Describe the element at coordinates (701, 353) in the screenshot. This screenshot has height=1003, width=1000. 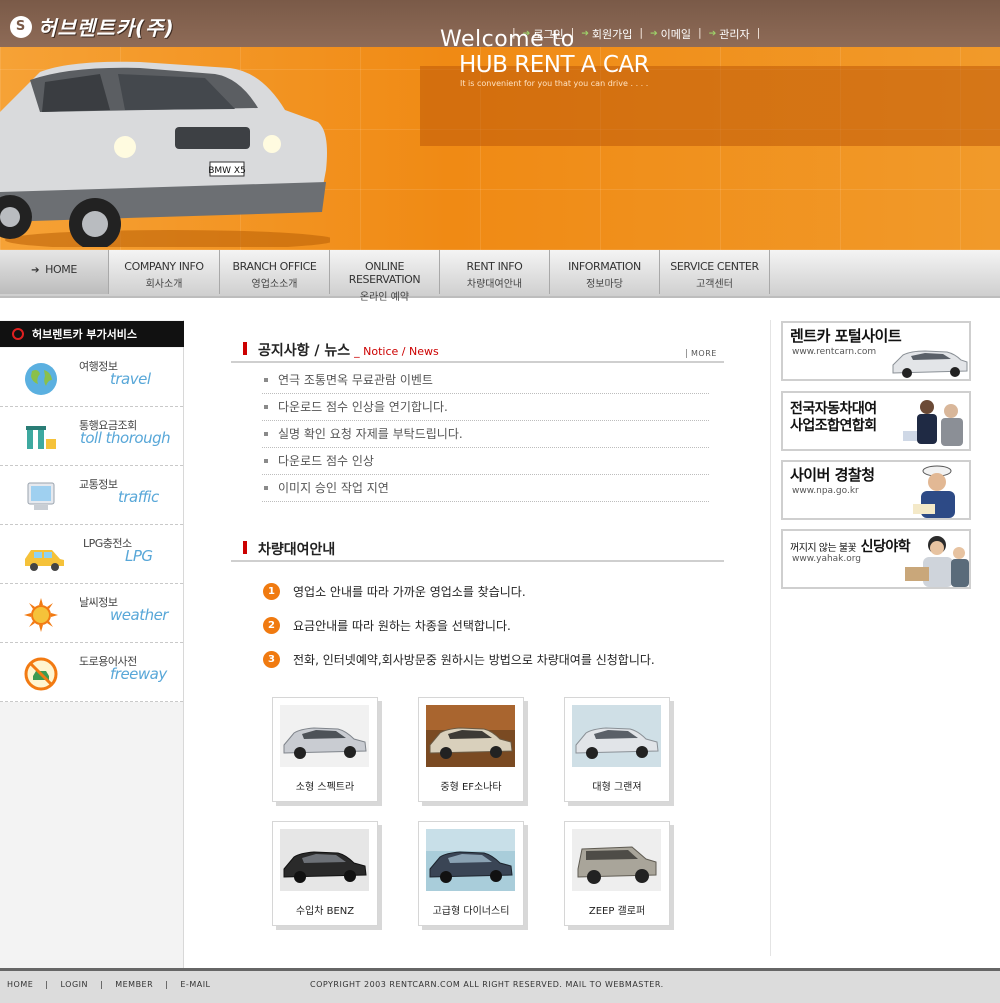
I see `notice-more-button: MORE` at that location.